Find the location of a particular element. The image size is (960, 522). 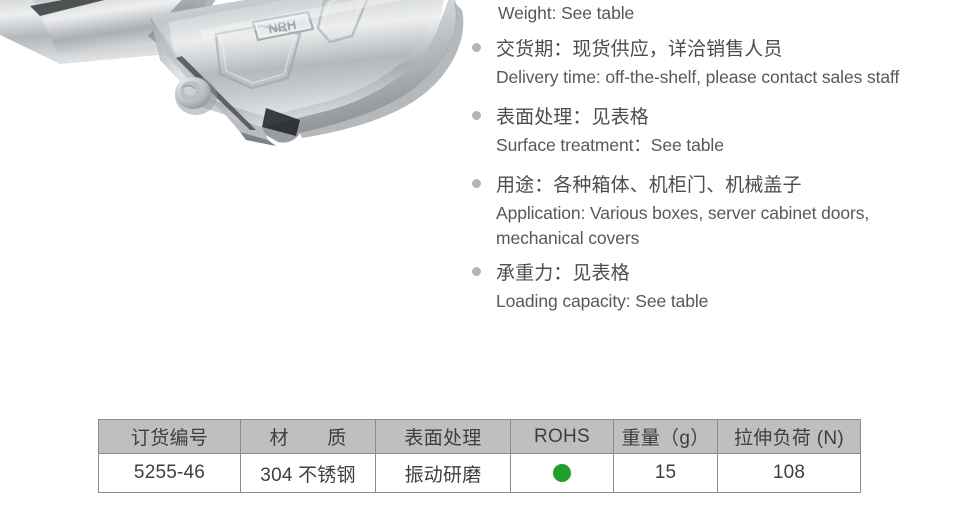

cell-surface: 振动研磨 is located at coordinates (443, 473).